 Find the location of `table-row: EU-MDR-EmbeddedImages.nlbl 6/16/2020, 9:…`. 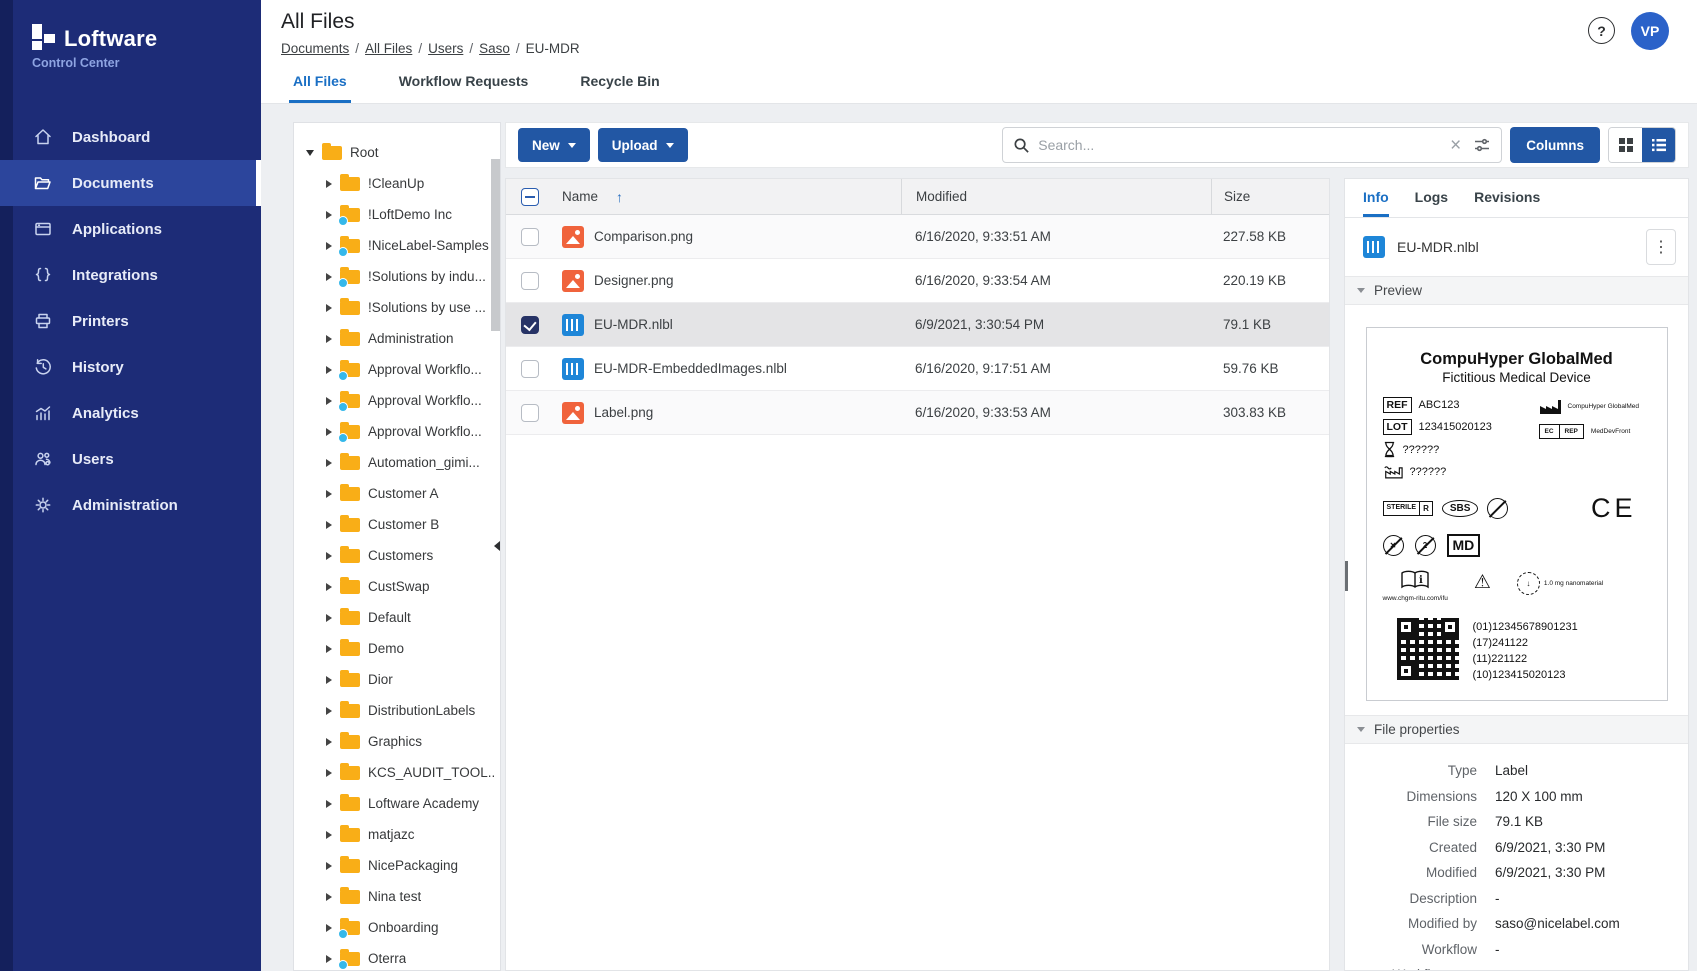

table-row: EU-MDR-EmbeddedImages.nlbl 6/16/2020, 9:… is located at coordinates (917, 369).